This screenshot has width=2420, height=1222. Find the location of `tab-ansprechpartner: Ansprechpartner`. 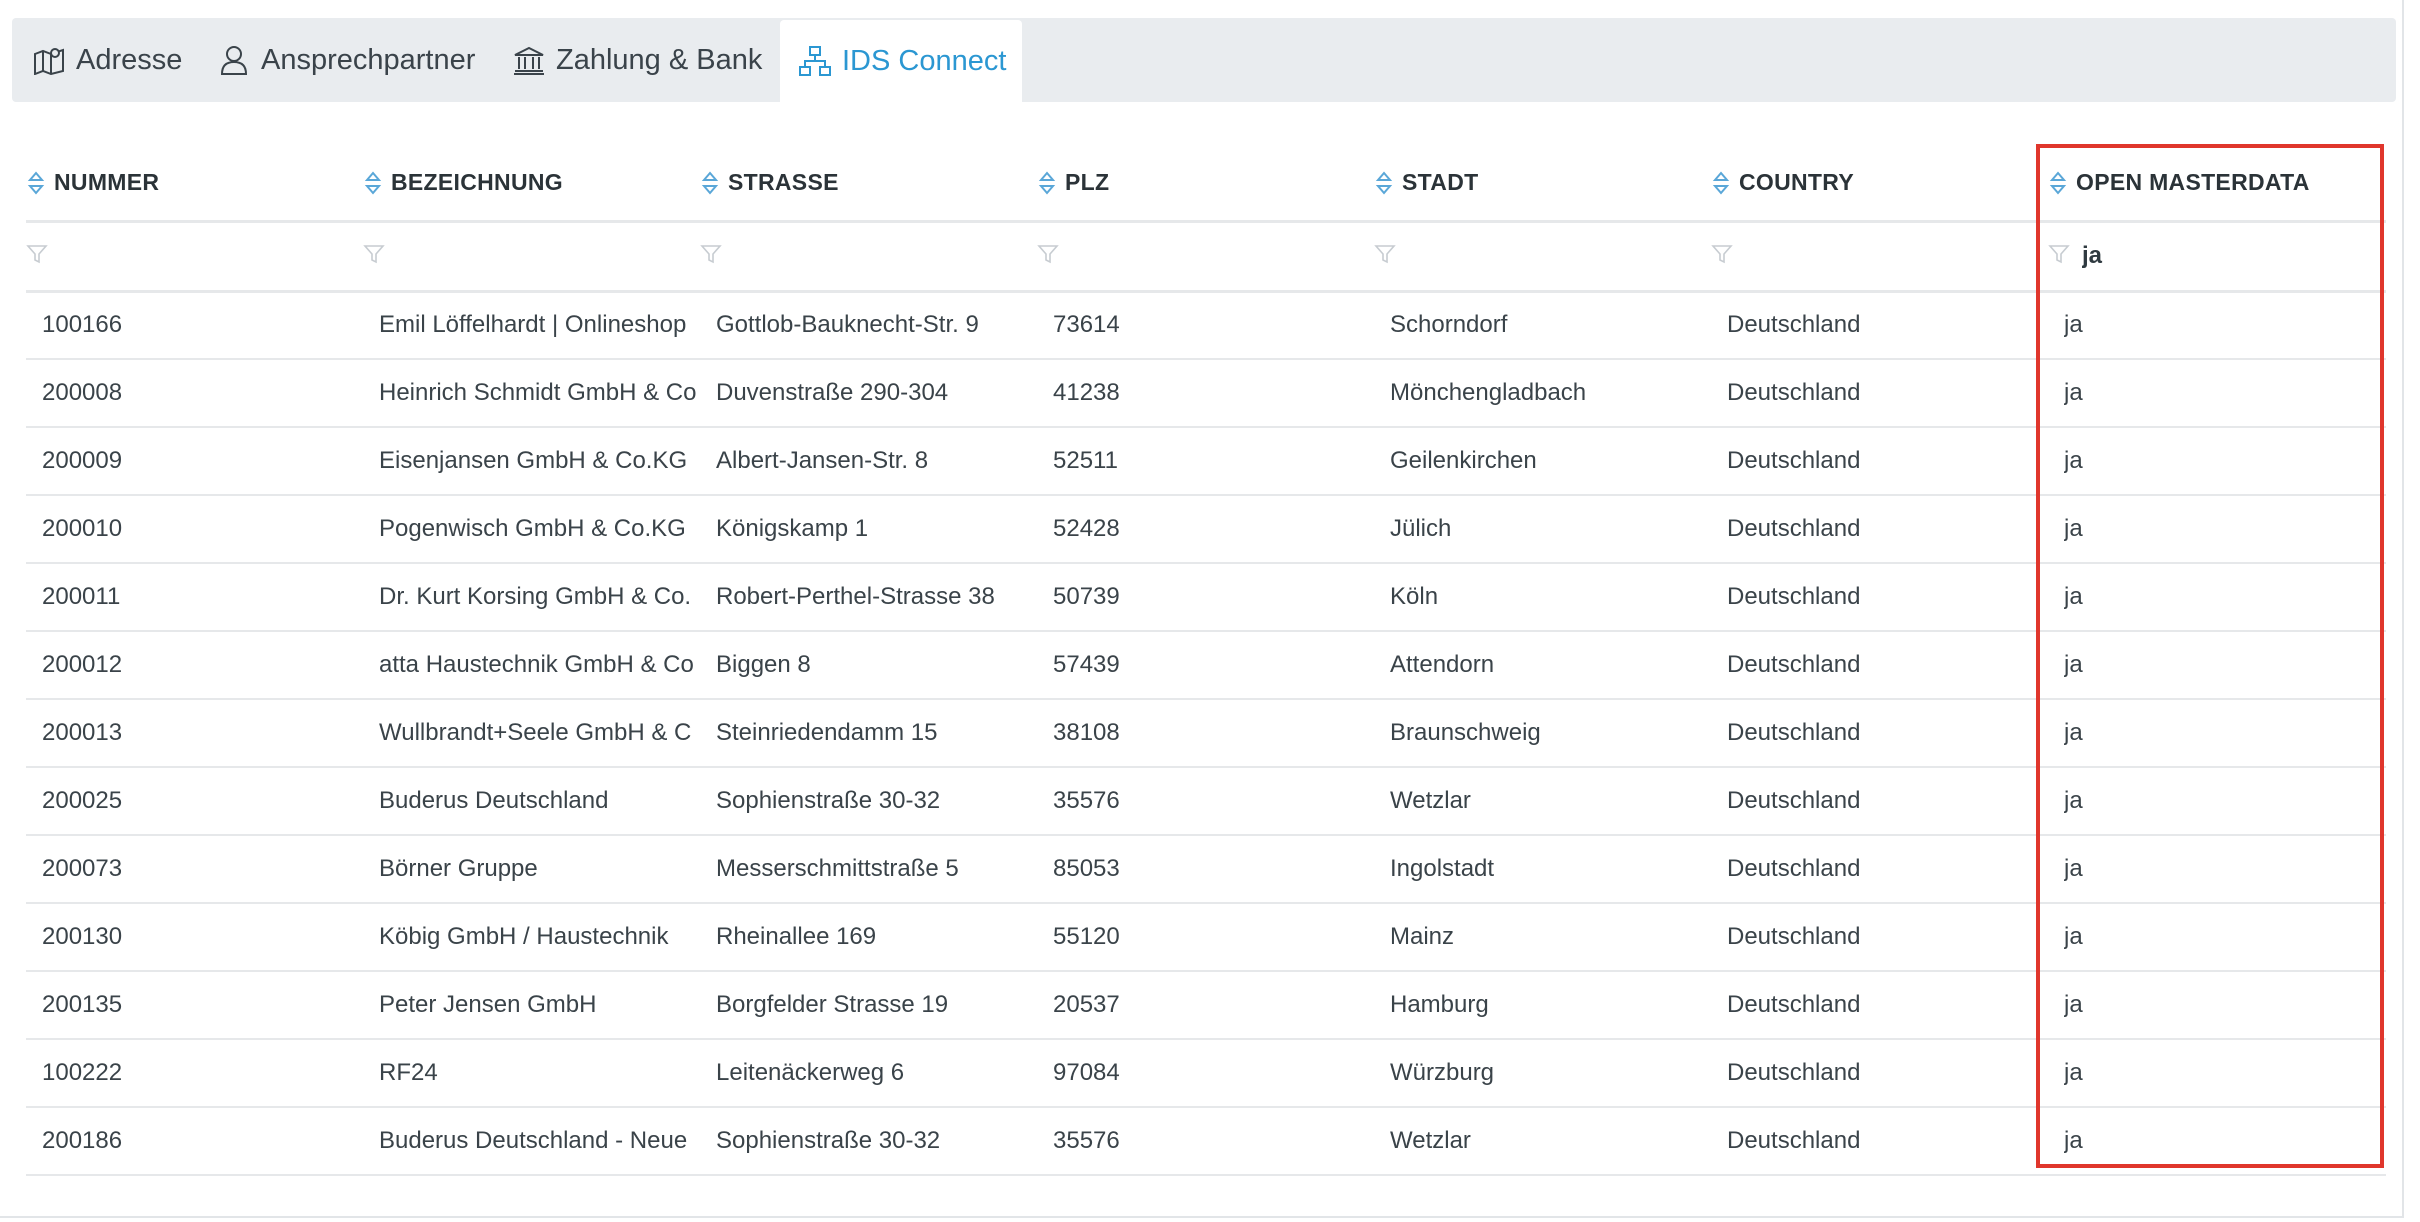

tab-ansprechpartner: Ansprechpartner is located at coordinates (346, 60).